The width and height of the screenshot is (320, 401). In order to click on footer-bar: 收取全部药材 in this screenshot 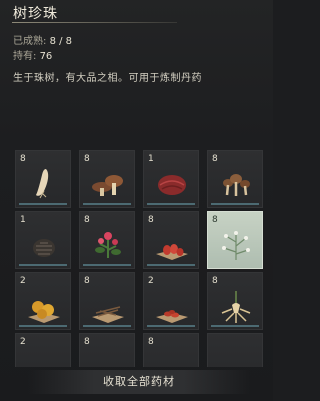, I will do `click(139, 382)`.